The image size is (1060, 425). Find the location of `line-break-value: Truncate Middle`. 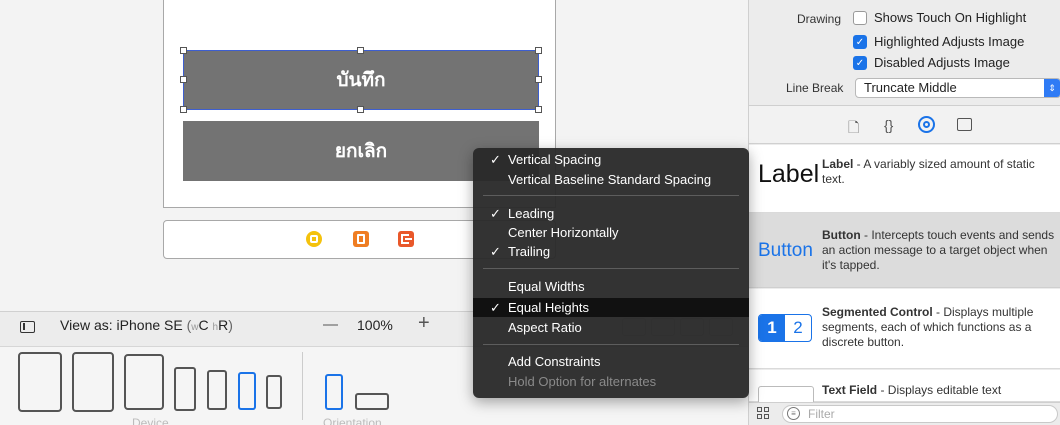

line-break-value: Truncate Middle is located at coordinates (910, 87).